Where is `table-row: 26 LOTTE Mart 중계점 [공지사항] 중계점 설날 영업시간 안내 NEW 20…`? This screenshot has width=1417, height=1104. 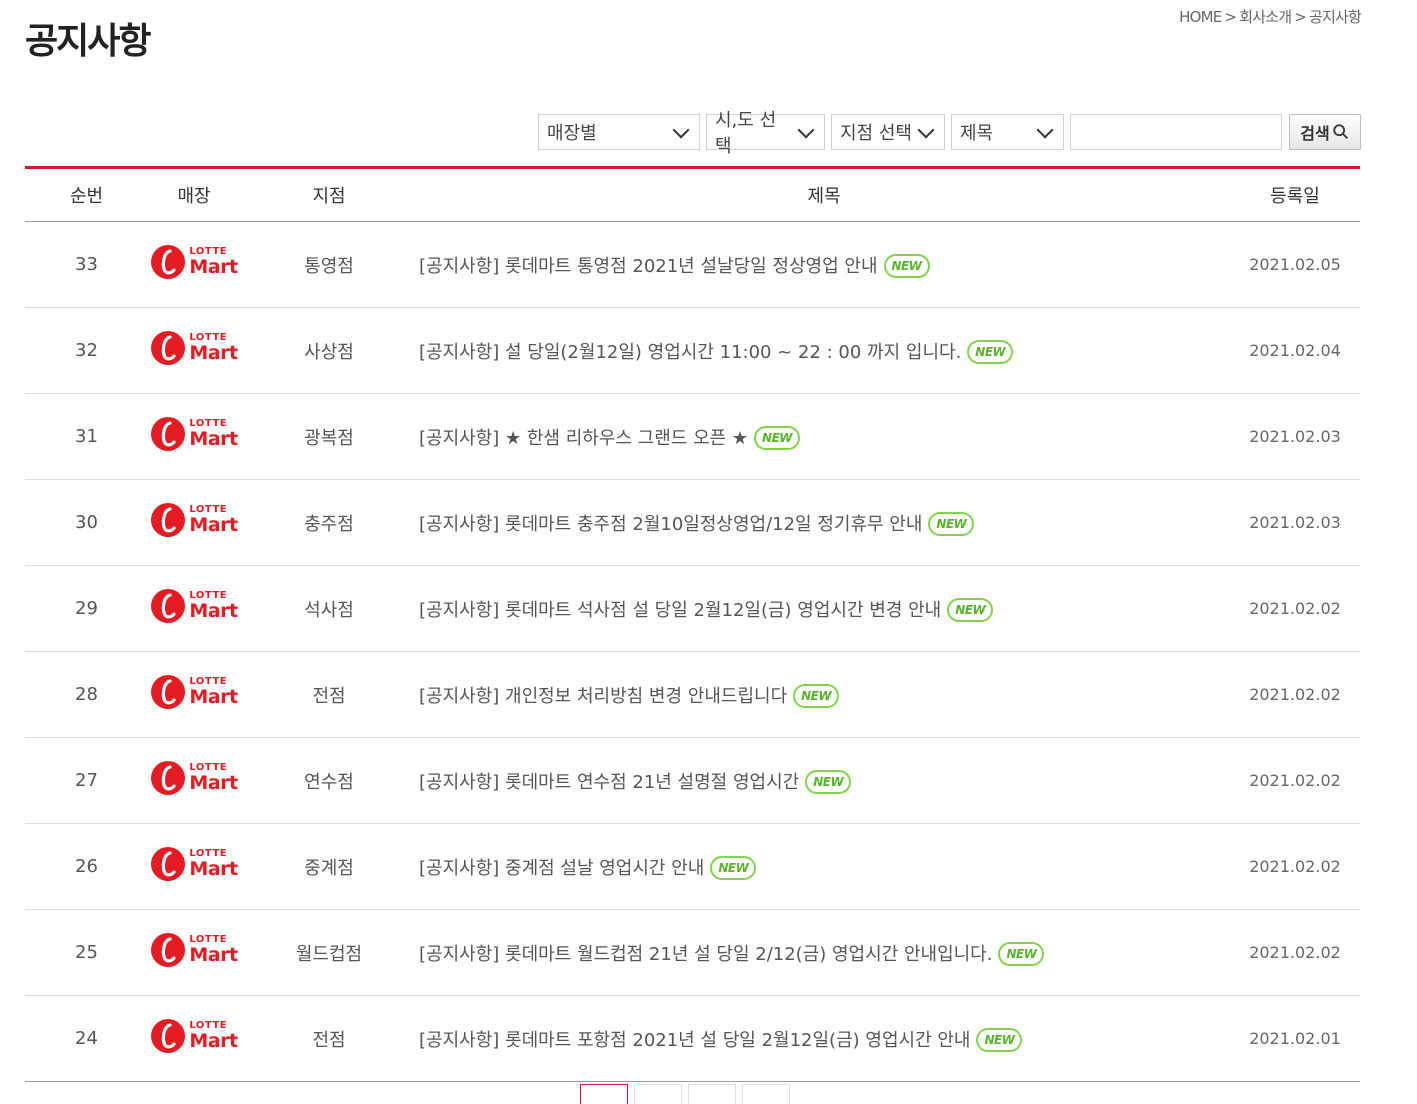
table-row: 26 LOTTE Mart 중계점 [공지사항] 중계점 설날 영업시간 안내 NEW 20… is located at coordinates (692, 866).